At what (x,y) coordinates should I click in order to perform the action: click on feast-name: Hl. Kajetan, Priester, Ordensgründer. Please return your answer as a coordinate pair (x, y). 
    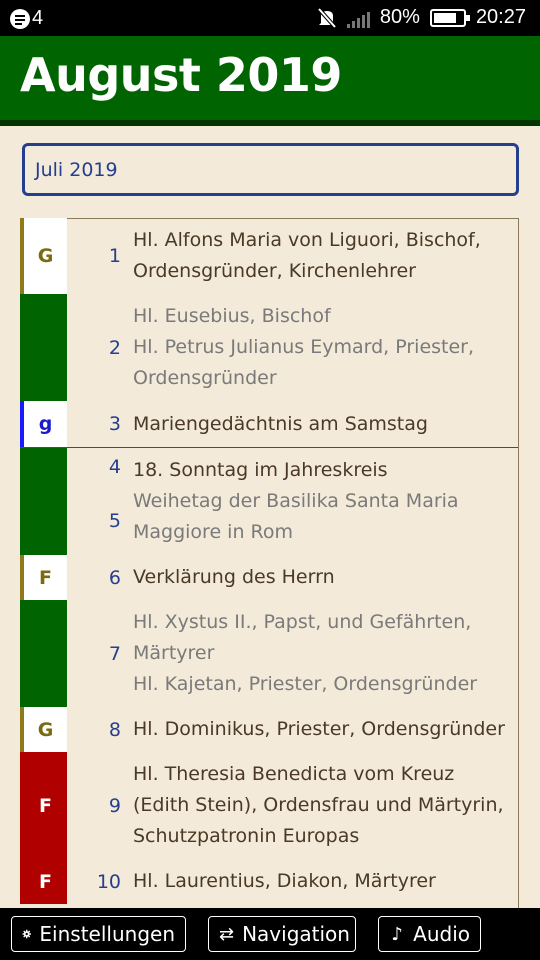
    Looking at the image, I should click on (305, 684).